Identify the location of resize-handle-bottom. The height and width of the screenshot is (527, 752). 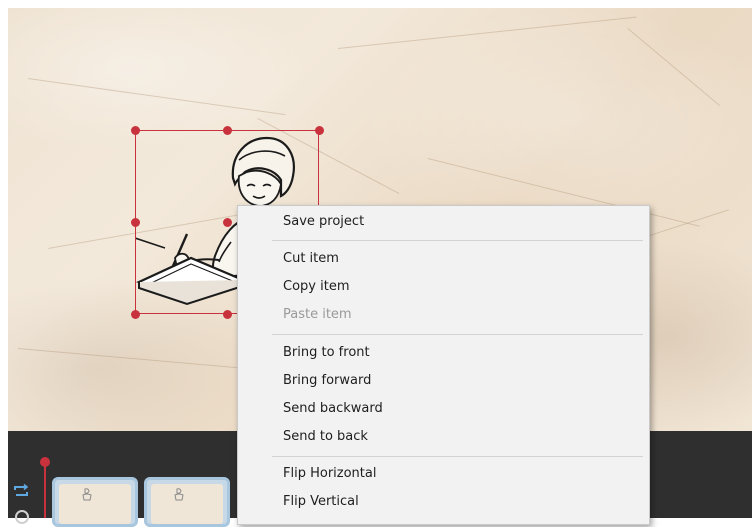
(227, 314).